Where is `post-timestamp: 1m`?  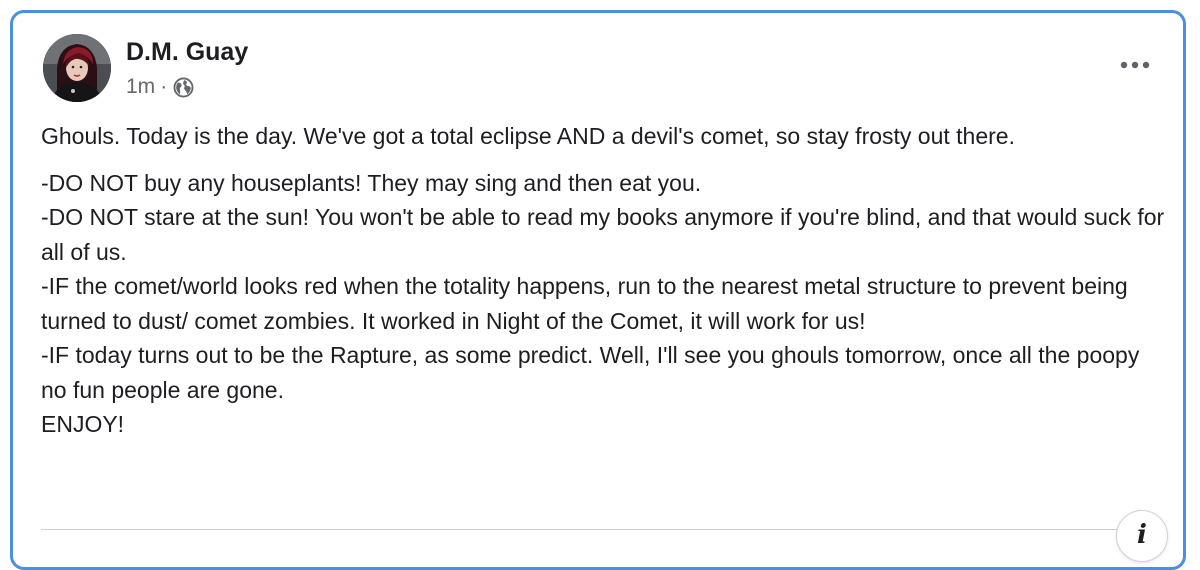
post-timestamp: 1m is located at coordinates (140, 87).